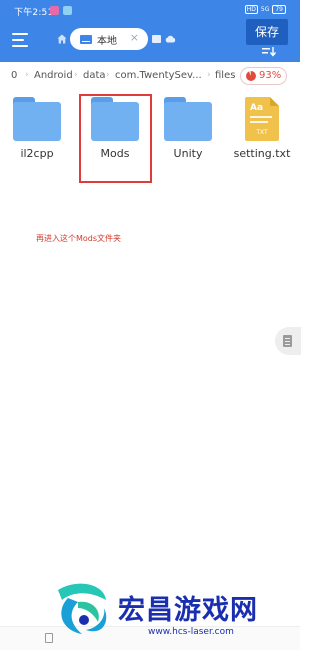 The image size is (320, 650). What do you see at coordinates (279, 9) in the screenshot?
I see `battery-icon: 79` at bounding box center [279, 9].